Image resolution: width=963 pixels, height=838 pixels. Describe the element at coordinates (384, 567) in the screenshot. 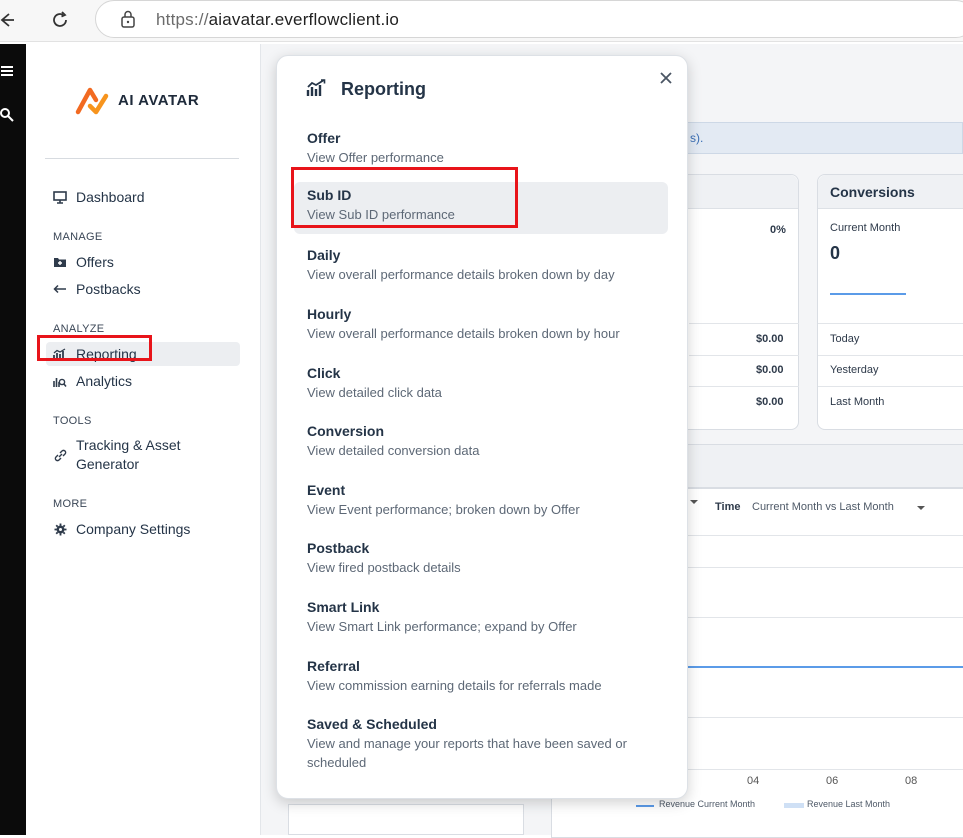

I see `menu-item-desc: View fired postback details` at that location.